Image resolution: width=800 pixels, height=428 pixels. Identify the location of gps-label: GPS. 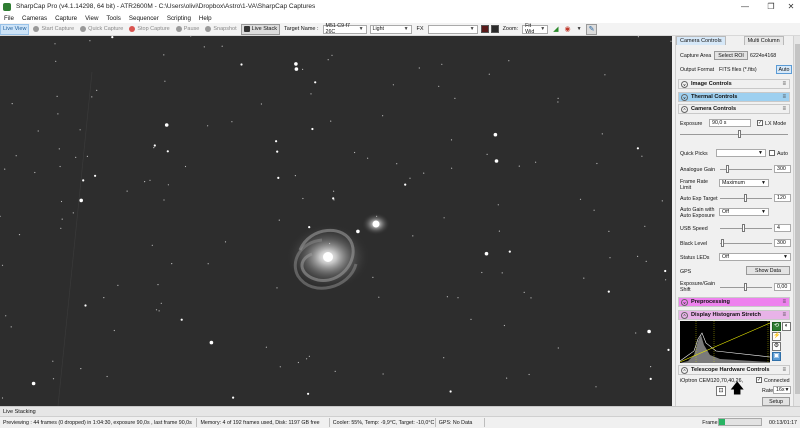
(686, 272).